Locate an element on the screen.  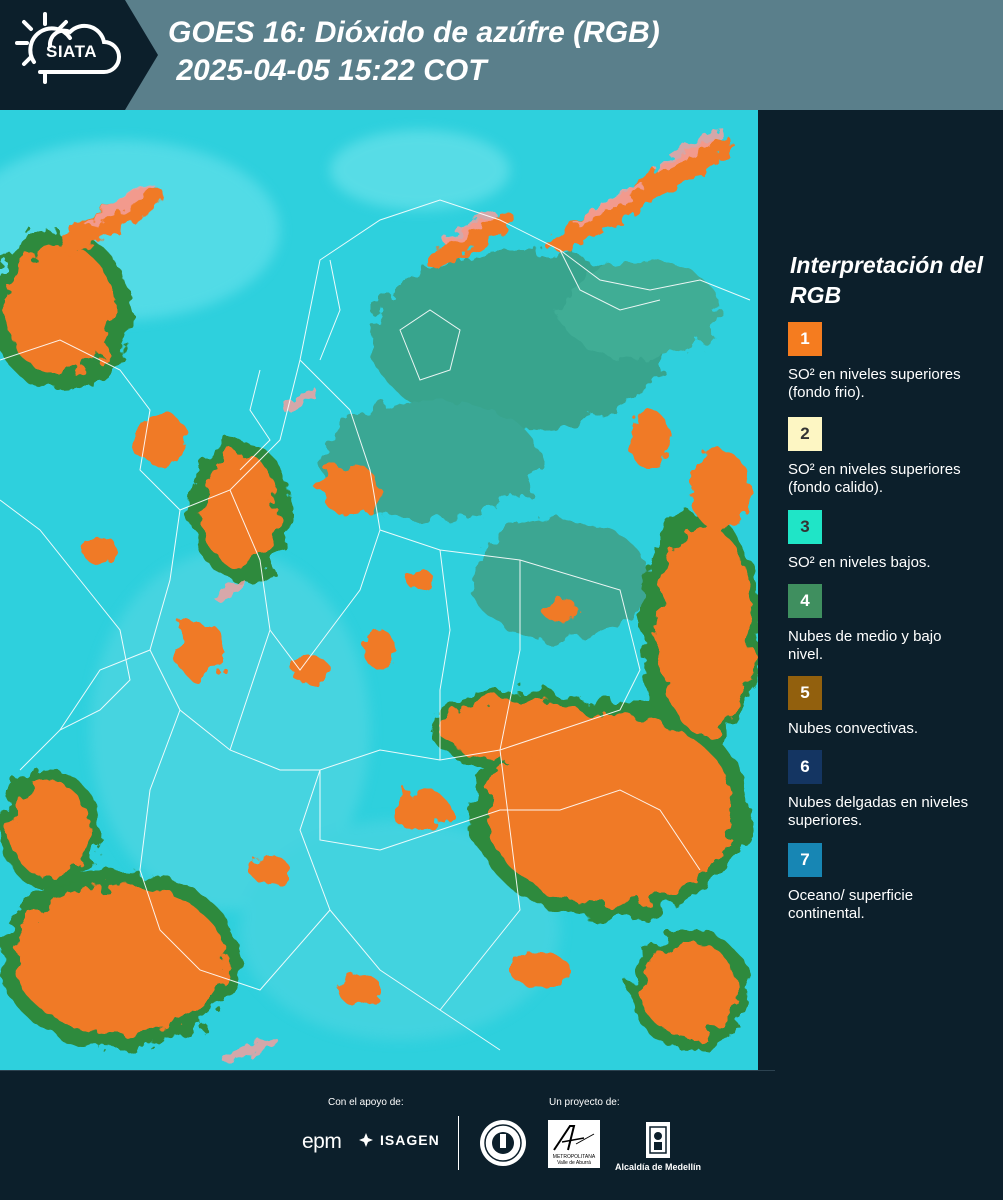
legend-swatch-2: 2 is located at coordinates (805, 434).